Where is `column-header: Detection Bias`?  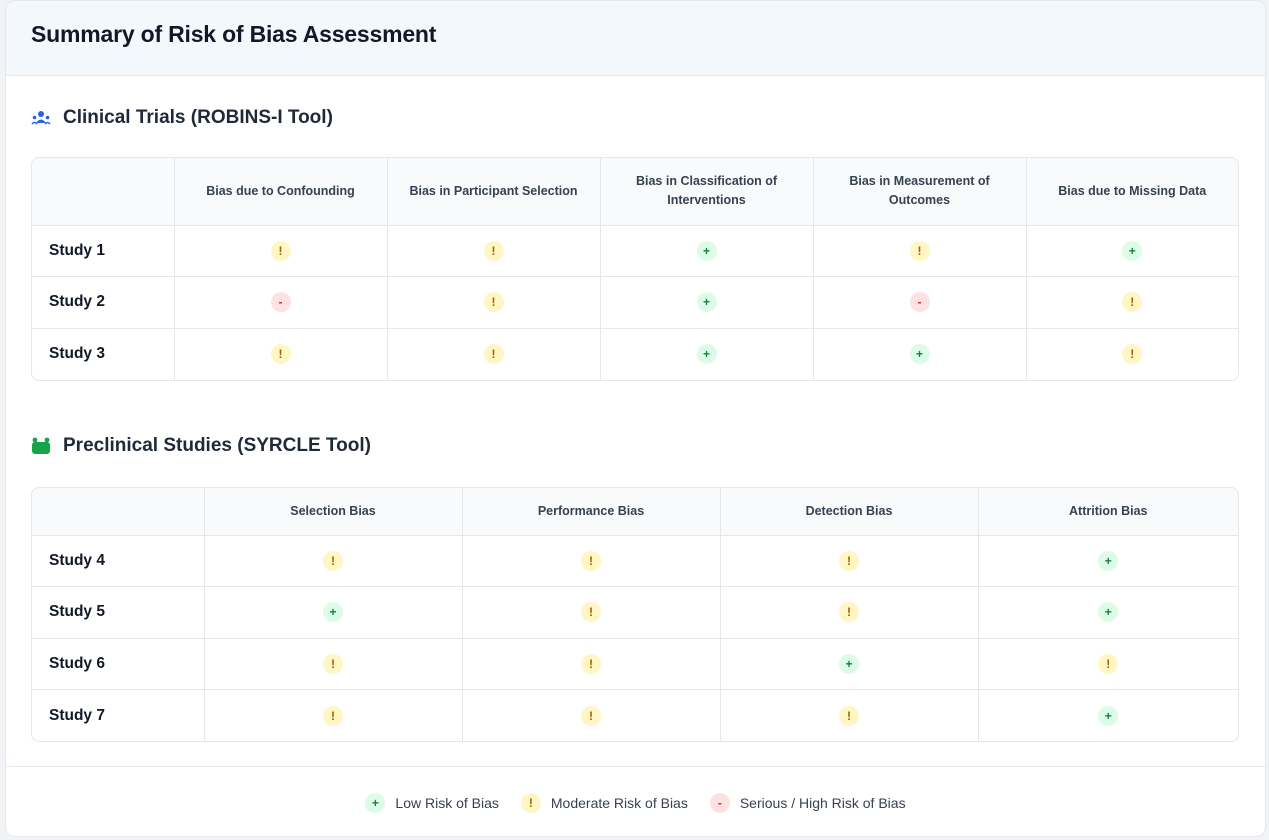
column-header: Detection Bias is located at coordinates (848, 512).